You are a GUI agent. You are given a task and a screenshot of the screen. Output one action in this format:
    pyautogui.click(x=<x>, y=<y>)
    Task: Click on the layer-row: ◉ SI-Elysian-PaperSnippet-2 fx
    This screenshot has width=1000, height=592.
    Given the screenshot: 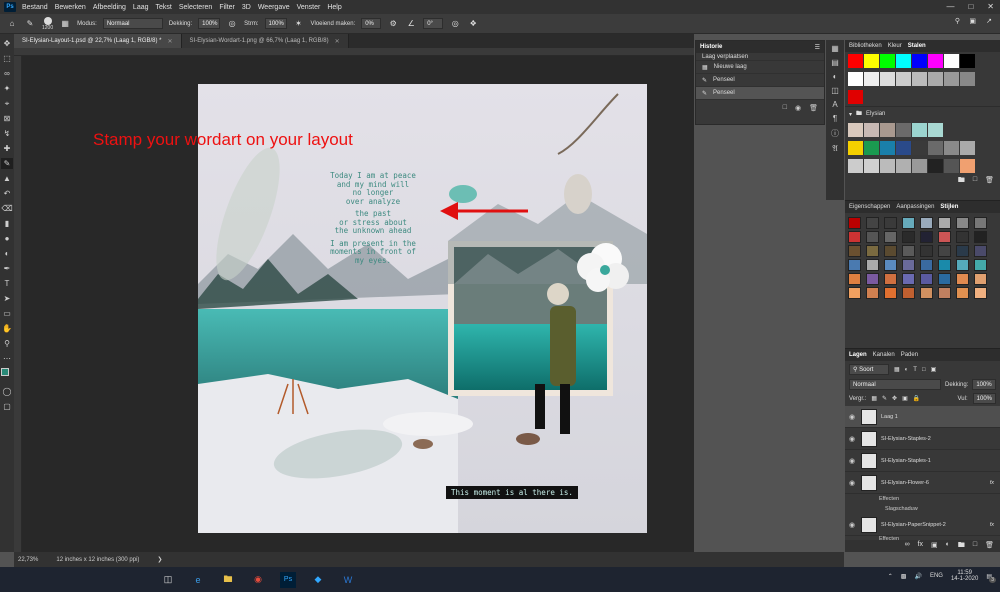 What is the action you would take?
    pyautogui.click(x=922, y=525)
    